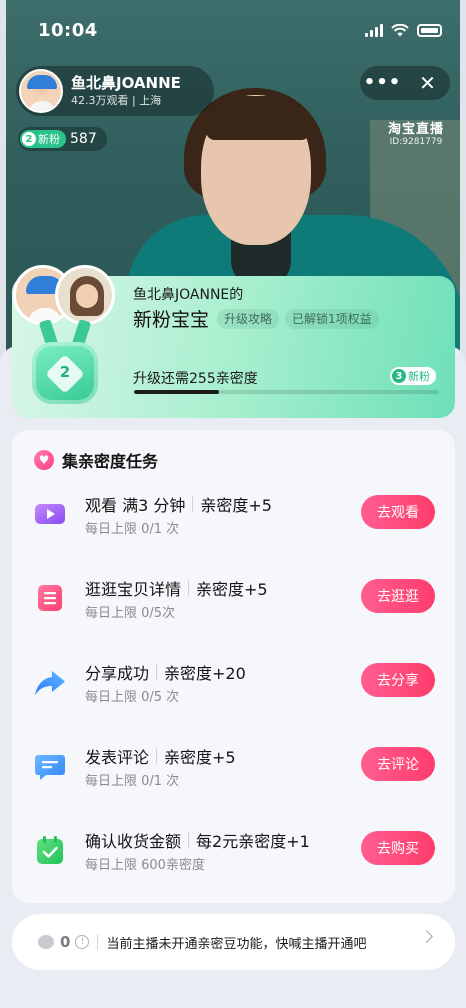  I want to click on task-title: 逛逛宝贝详情 亲密度+5, so click(176, 588).